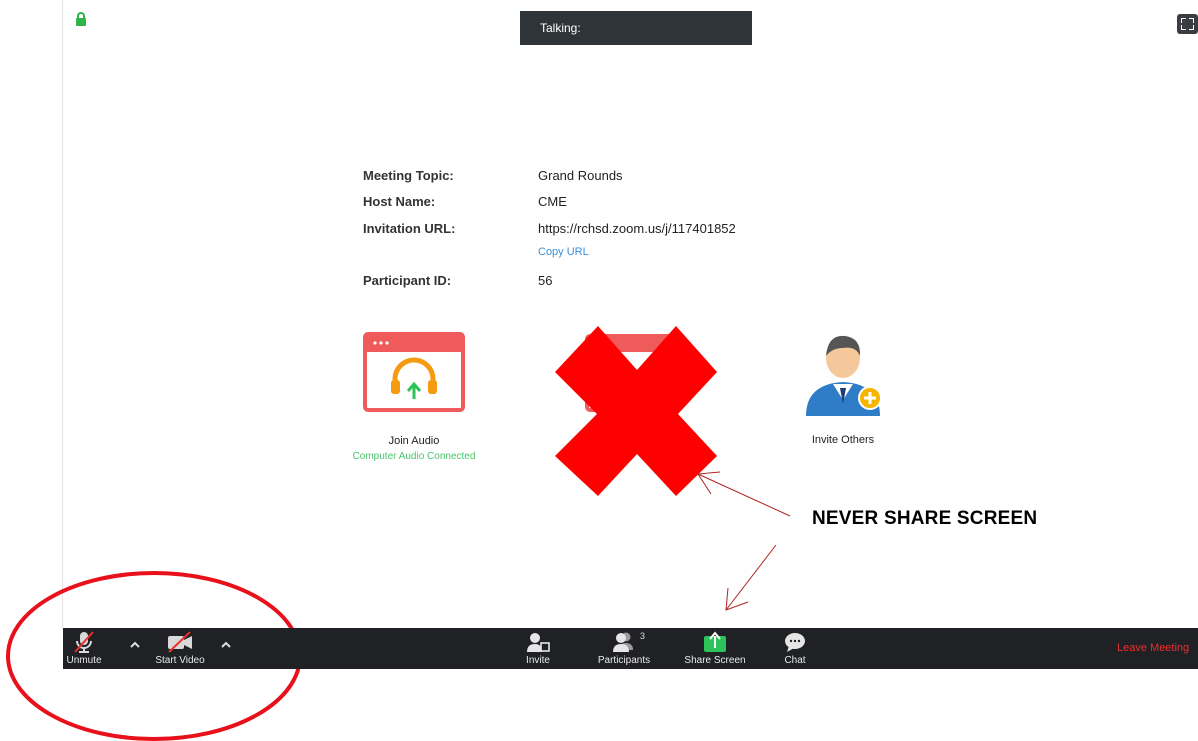  Describe the element at coordinates (84, 660) in the screenshot. I see `unmute-label: Unmute` at that location.